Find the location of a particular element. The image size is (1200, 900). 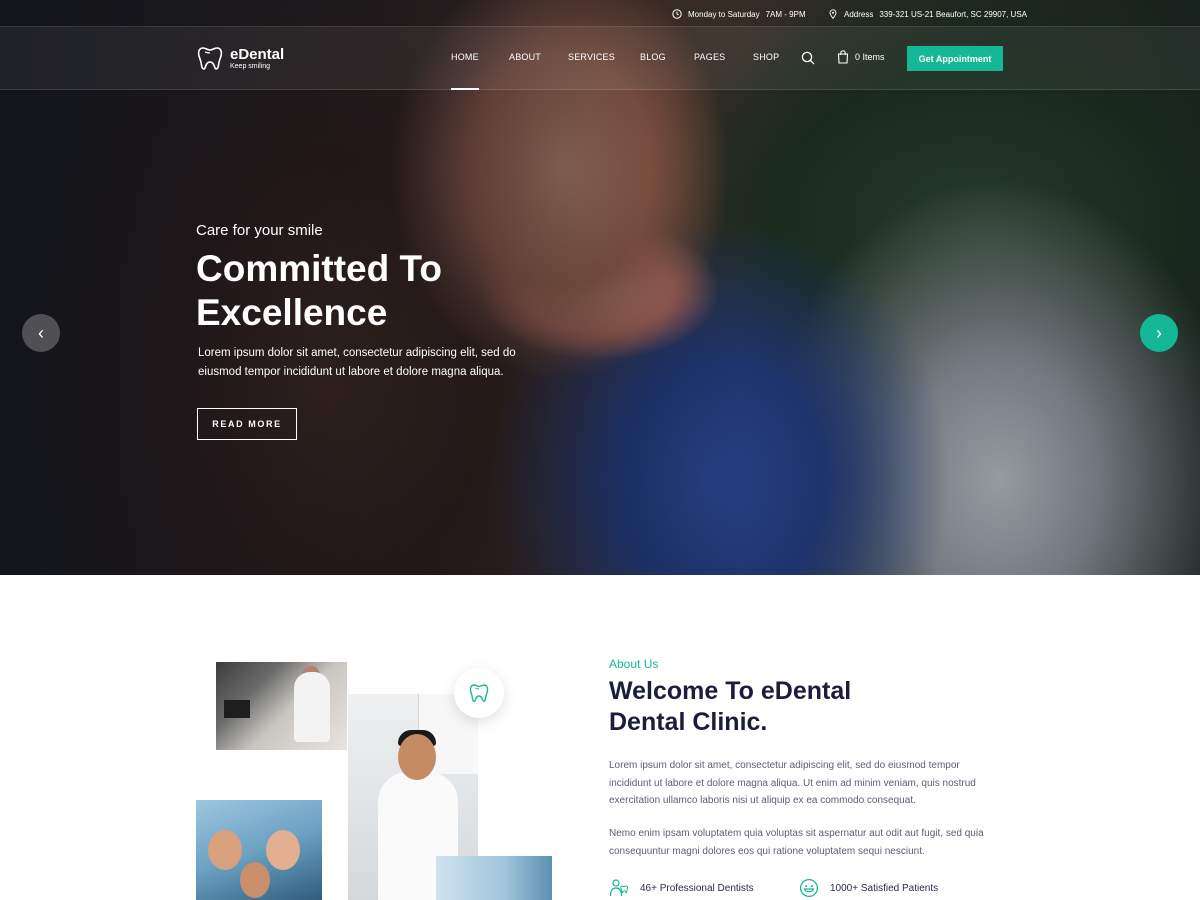

tooth-badge-icon is located at coordinates (479, 693).